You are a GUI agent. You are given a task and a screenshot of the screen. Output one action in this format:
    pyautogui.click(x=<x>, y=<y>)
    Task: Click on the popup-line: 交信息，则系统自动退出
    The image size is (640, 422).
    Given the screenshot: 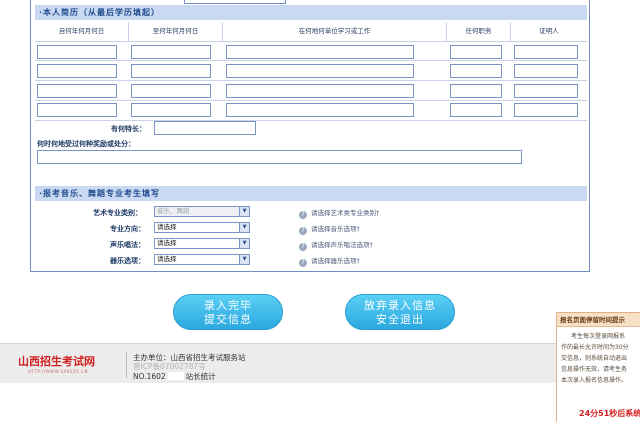 What is the action you would take?
    pyautogui.click(x=594, y=358)
    